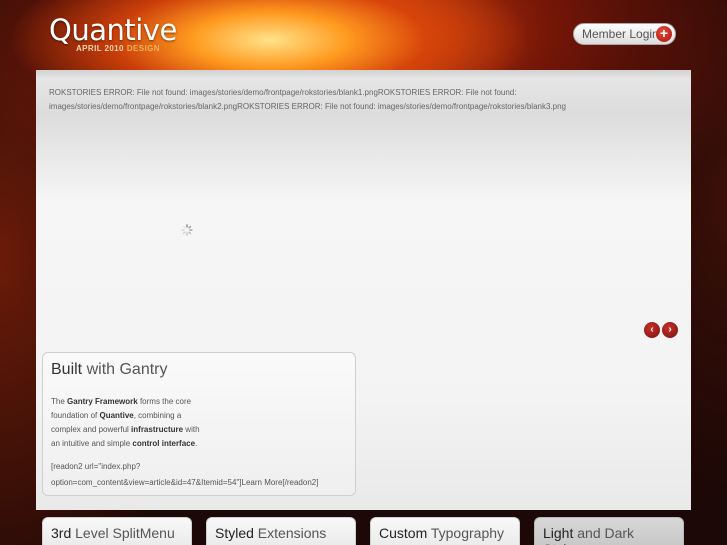 Image resolution: width=727 pixels, height=545 pixels. I want to click on feature-title-light: with Gantry, so click(127, 369).